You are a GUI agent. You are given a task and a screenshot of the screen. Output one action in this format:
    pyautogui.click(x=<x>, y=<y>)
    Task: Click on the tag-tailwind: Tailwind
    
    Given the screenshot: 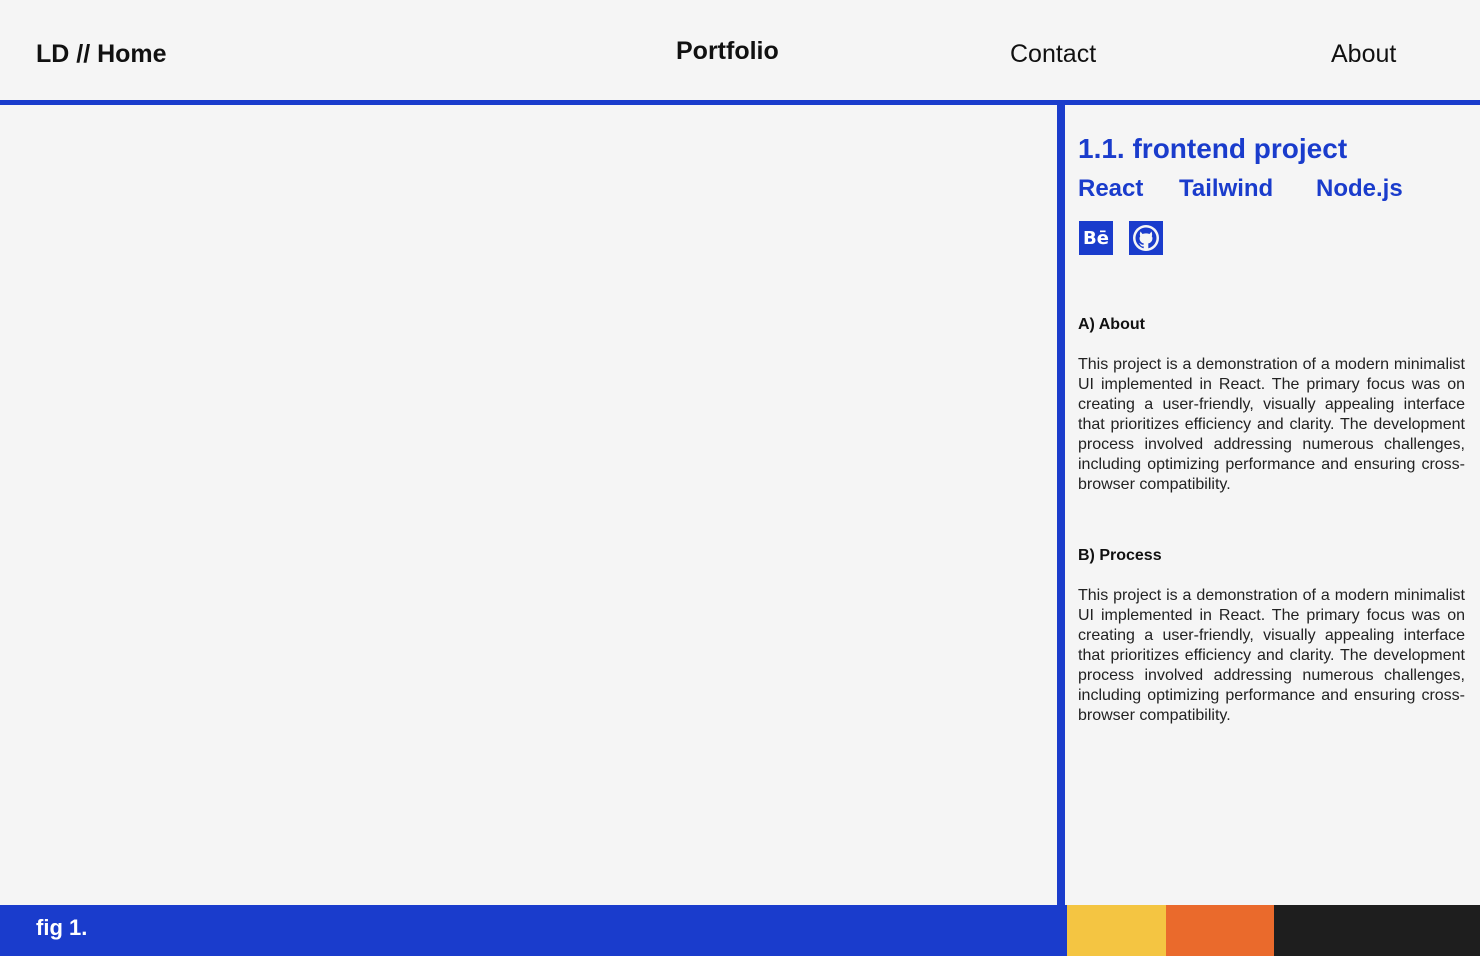 What is the action you would take?
    pyautogui.click(x=1226, y=189)
    